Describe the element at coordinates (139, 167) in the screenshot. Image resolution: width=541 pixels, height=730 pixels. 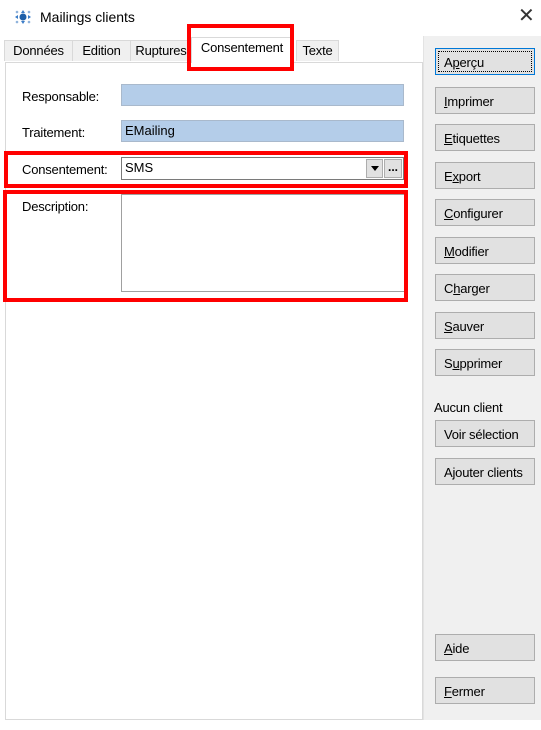
I see `consentement-value: SMS` at that location.